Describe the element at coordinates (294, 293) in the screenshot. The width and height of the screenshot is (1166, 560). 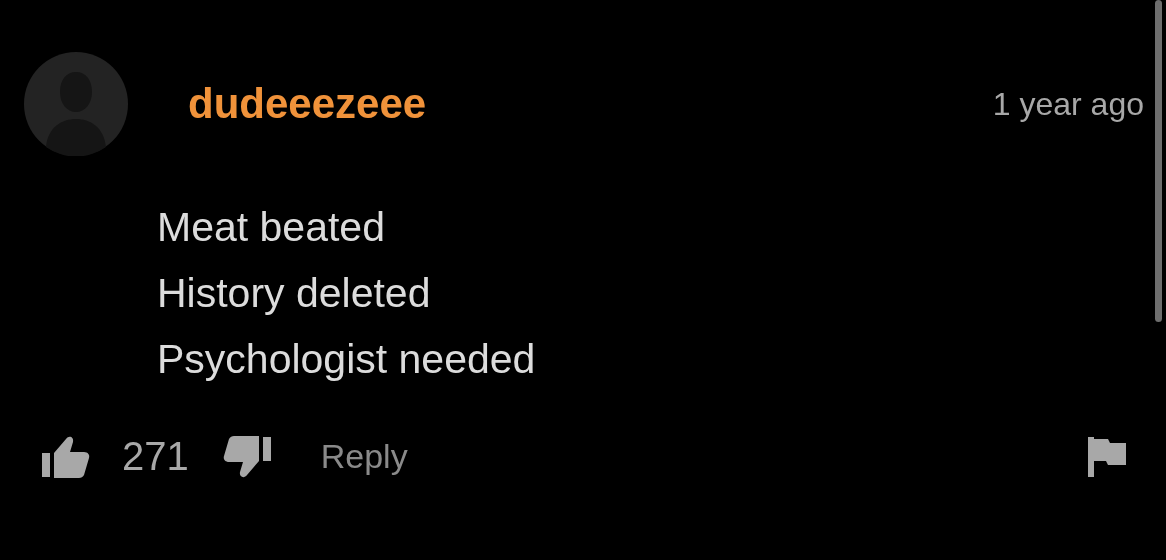
I see `comment-text: History deleted` at that location.